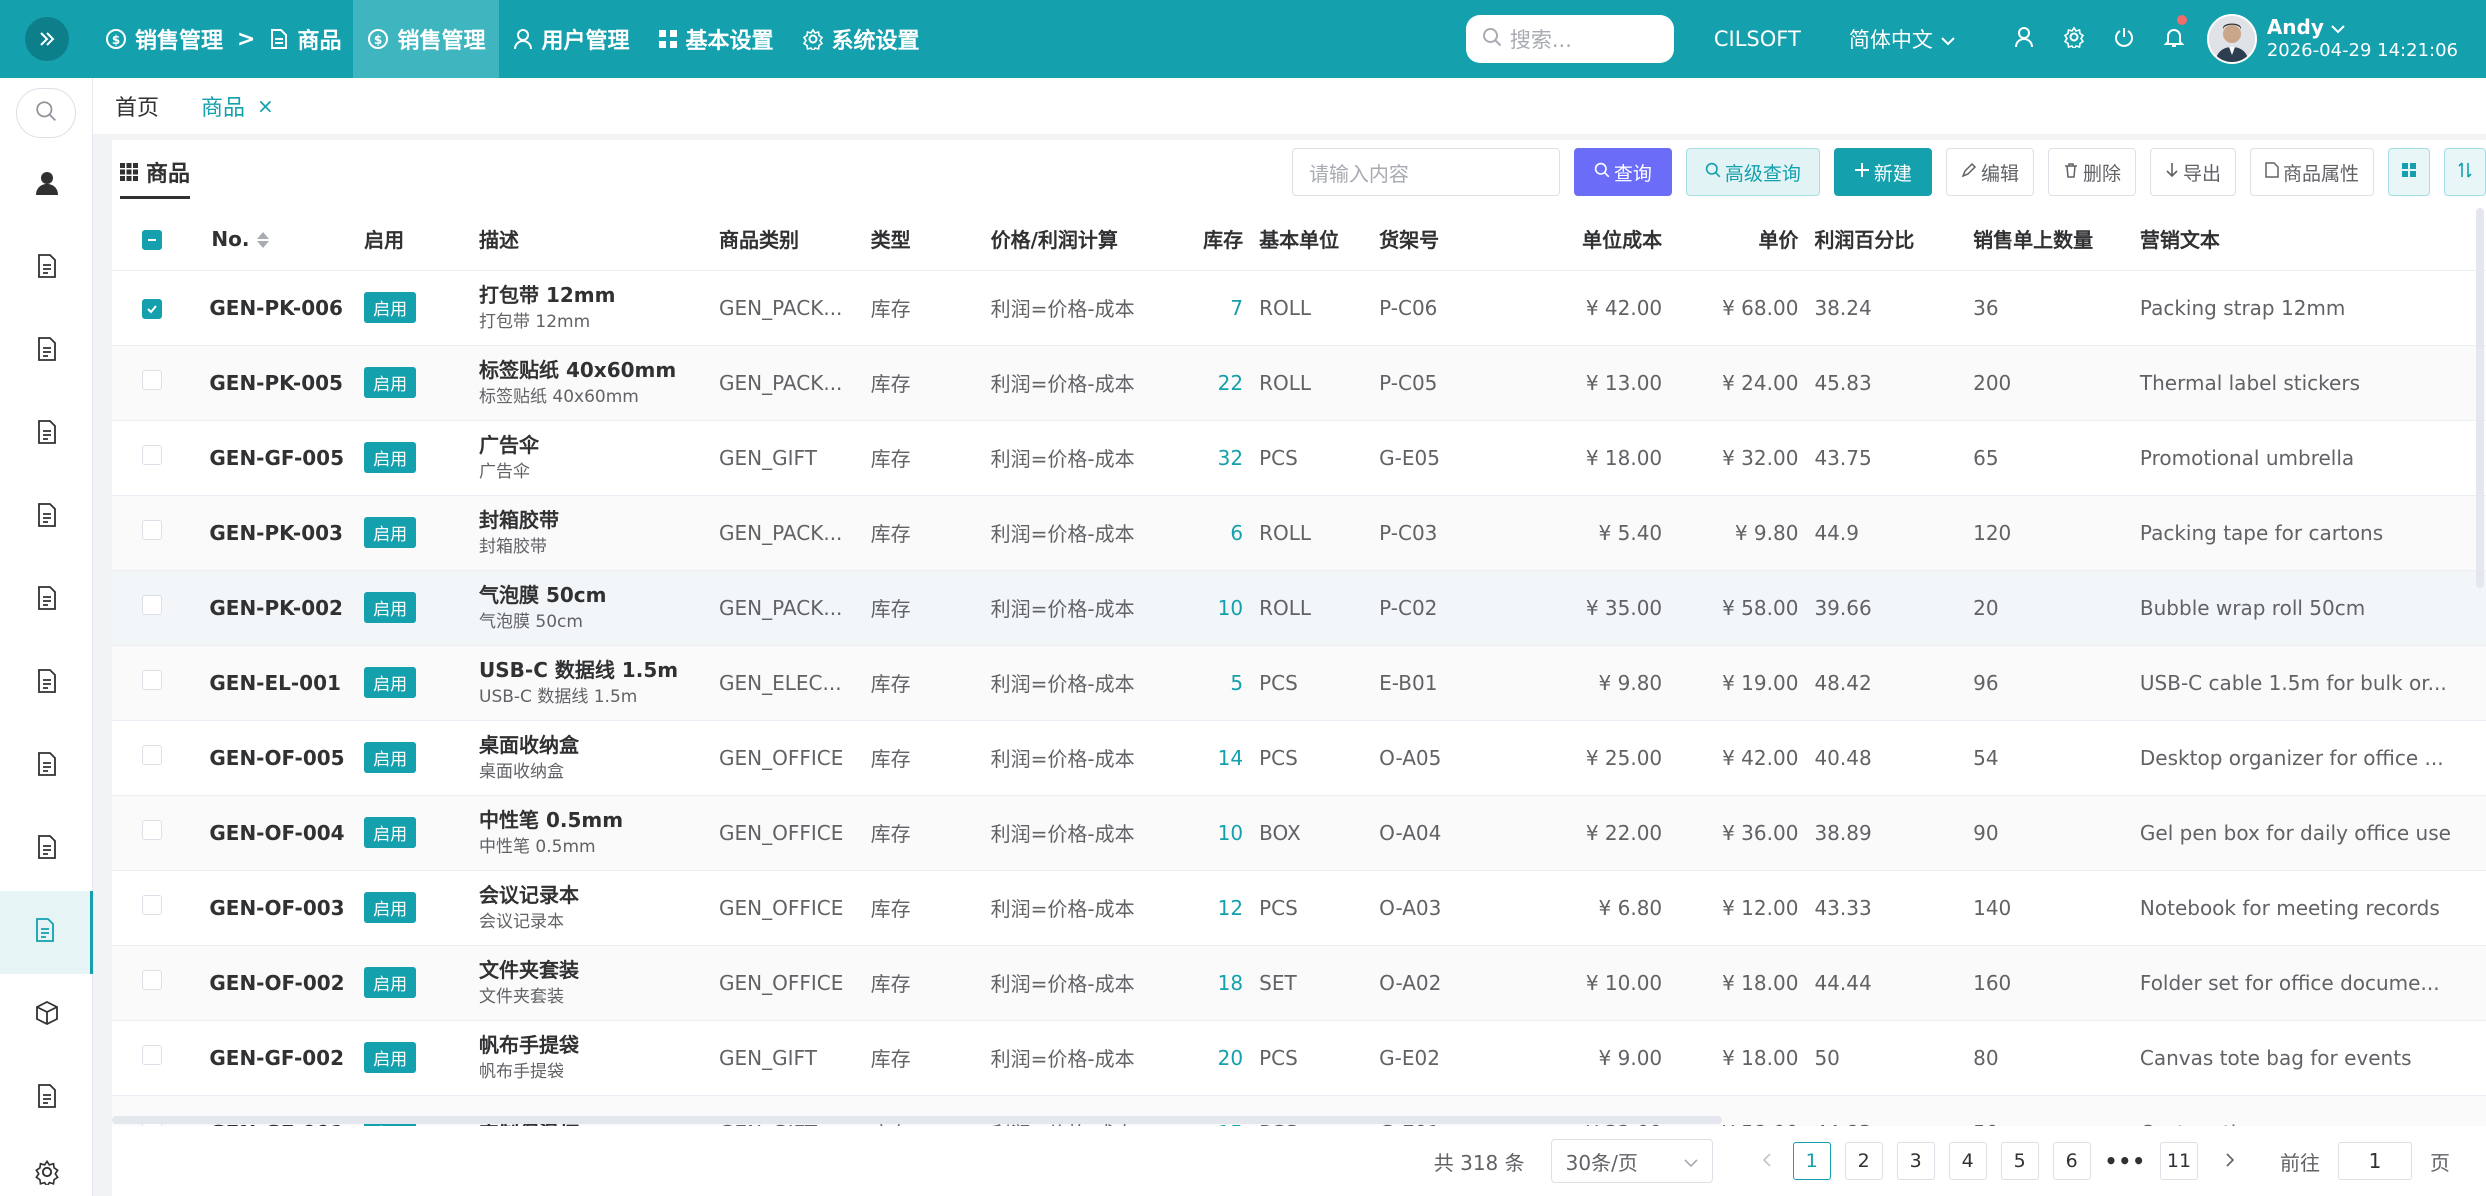 Image resolution: width=2486 pixels, height=1196 pixels. What do you see at coordinates (1757, 39) in the screenshot?
I see `company-name: CILSOFT` at bounding box center [1757, 39].